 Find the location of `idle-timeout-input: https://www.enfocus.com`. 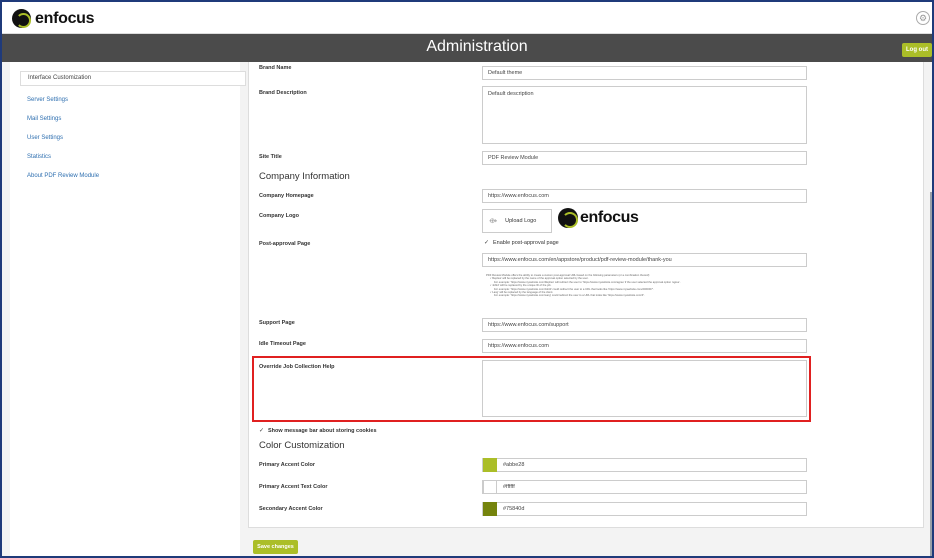

idle-timeout-input: https://www.enfocus.com is located at coordinates (644, 346).